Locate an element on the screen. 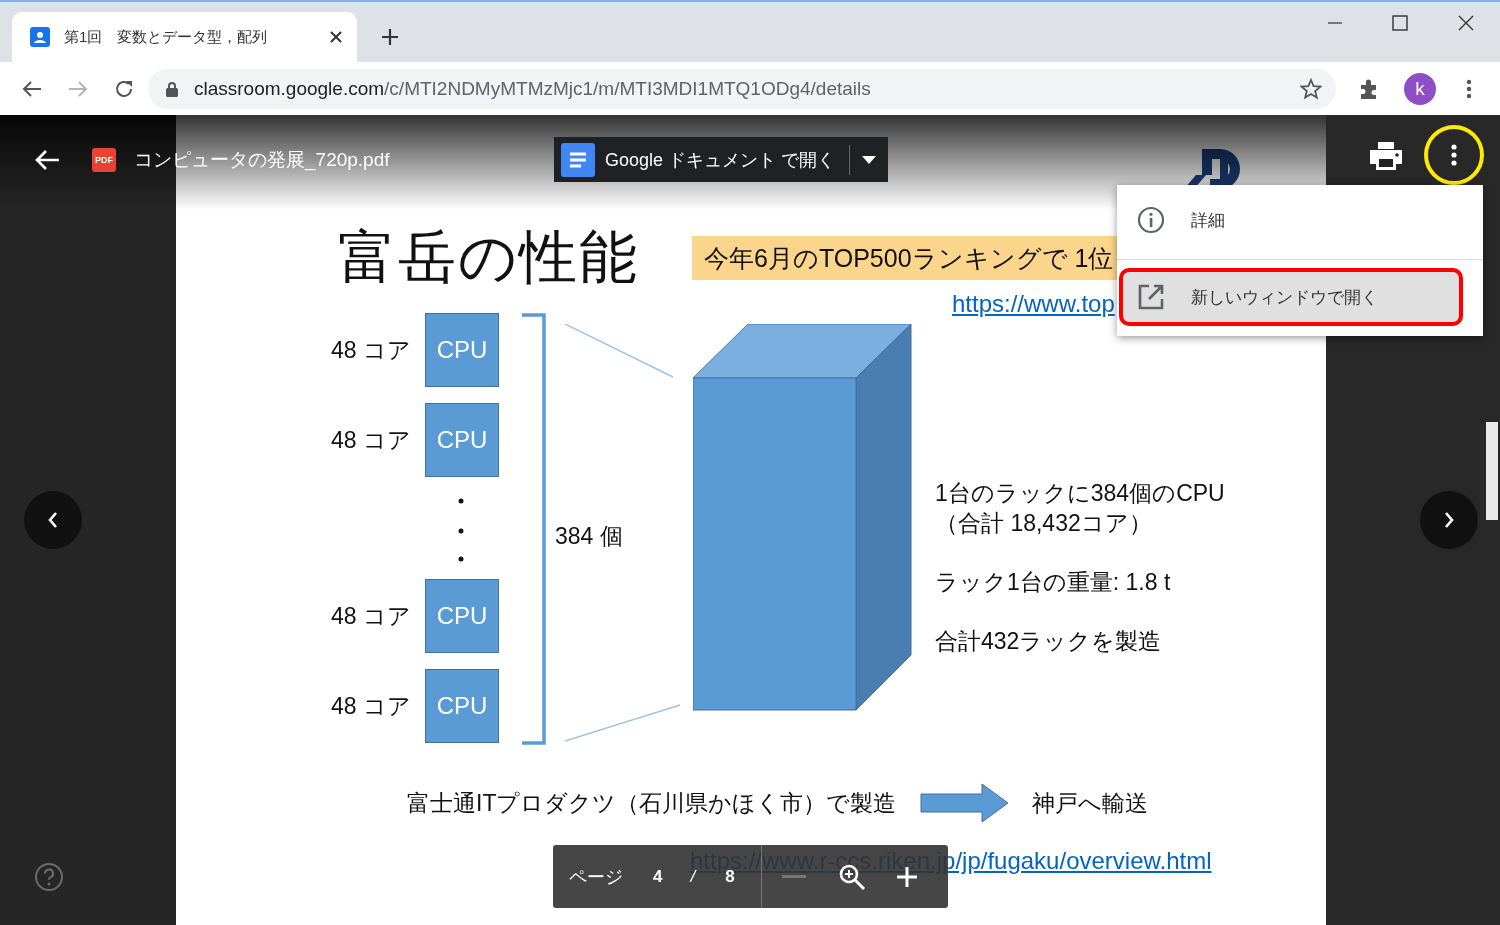  fact-text: （合計 18,432コア） is located at coordinates (1044, 523).